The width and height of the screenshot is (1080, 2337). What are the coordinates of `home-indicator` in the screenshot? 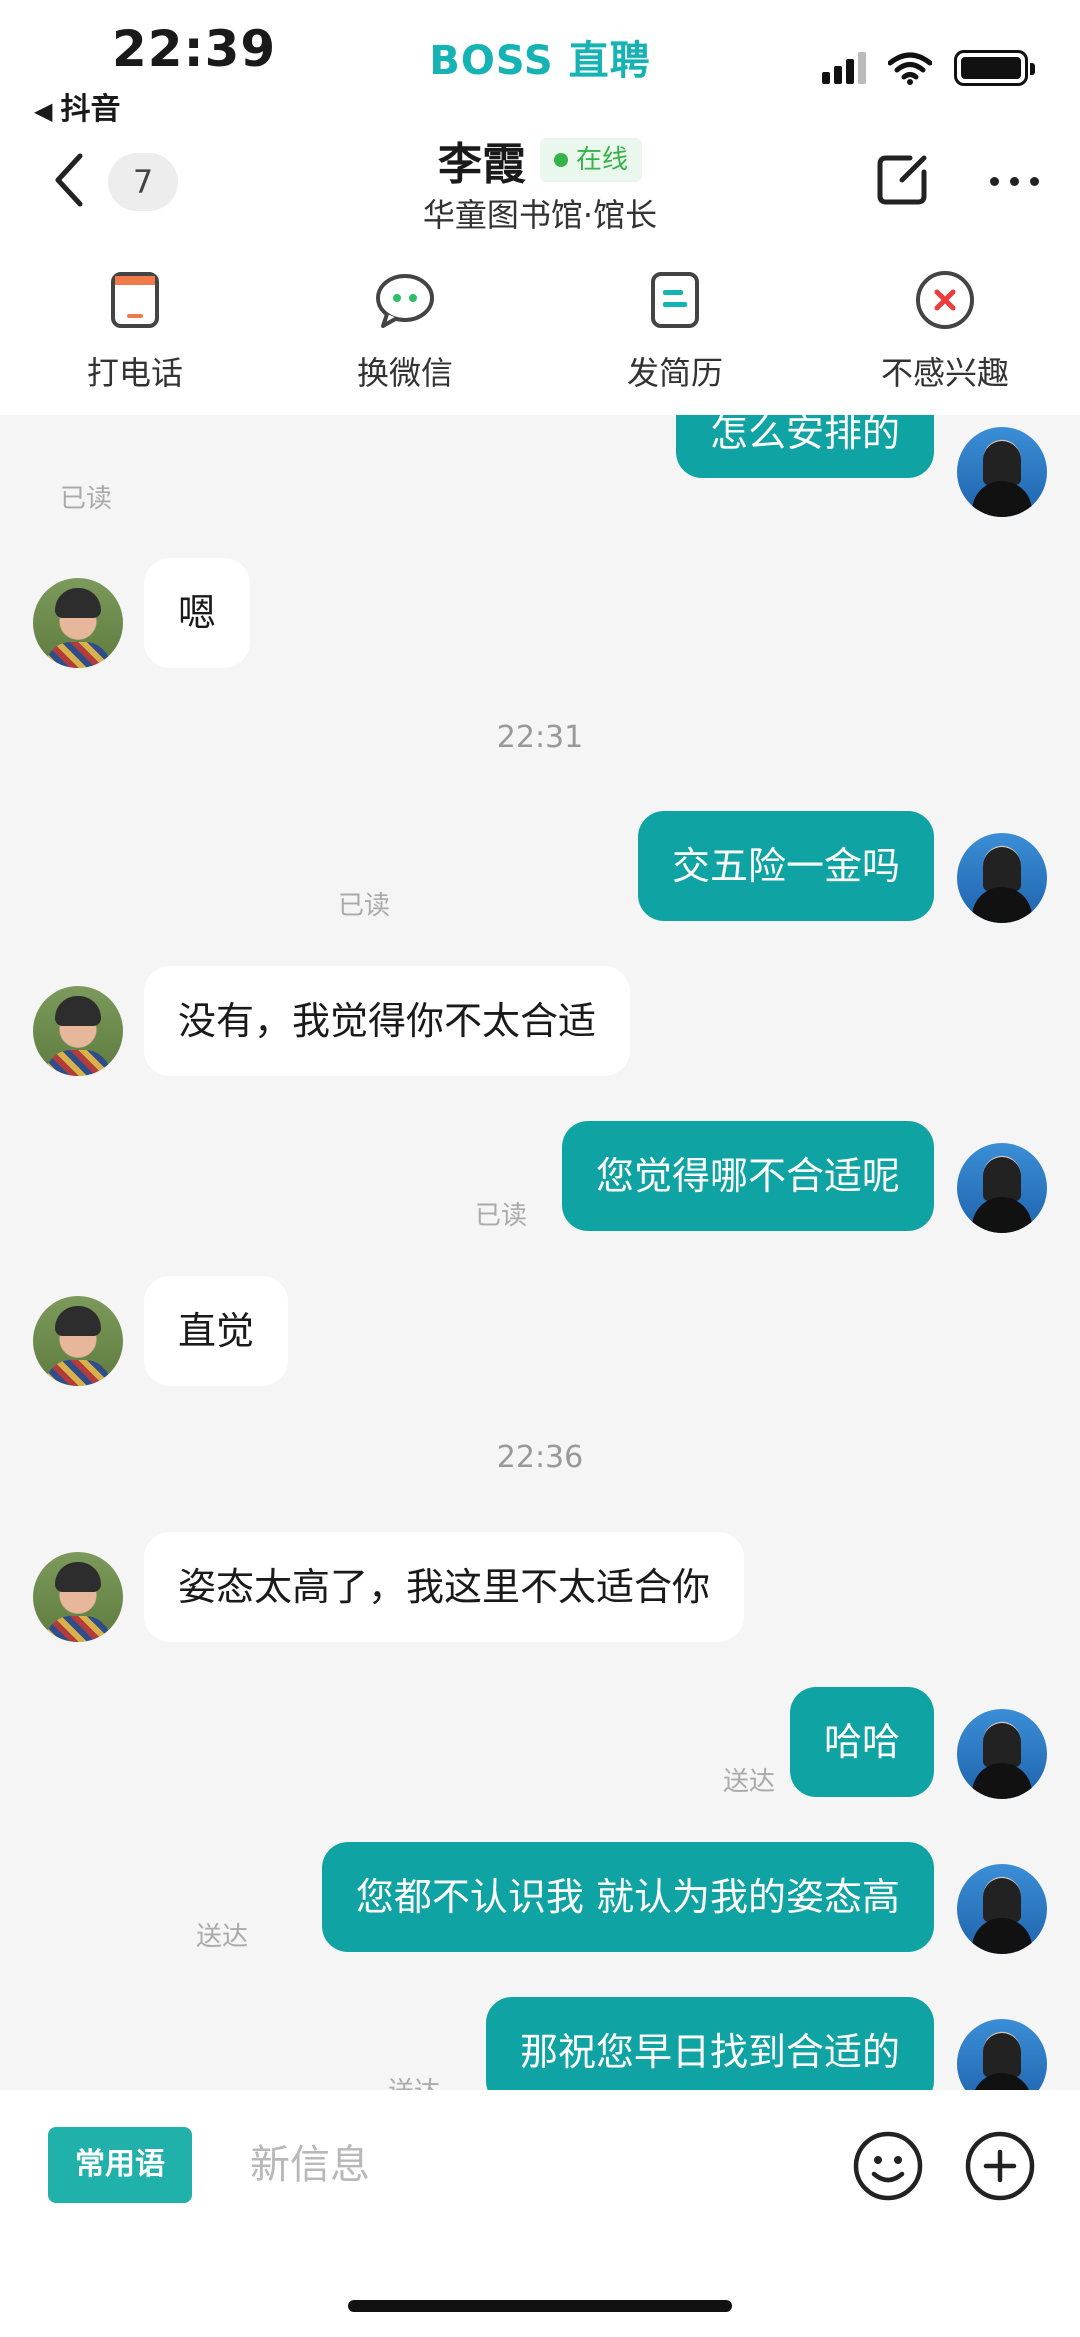 It's located at (540, 2306).